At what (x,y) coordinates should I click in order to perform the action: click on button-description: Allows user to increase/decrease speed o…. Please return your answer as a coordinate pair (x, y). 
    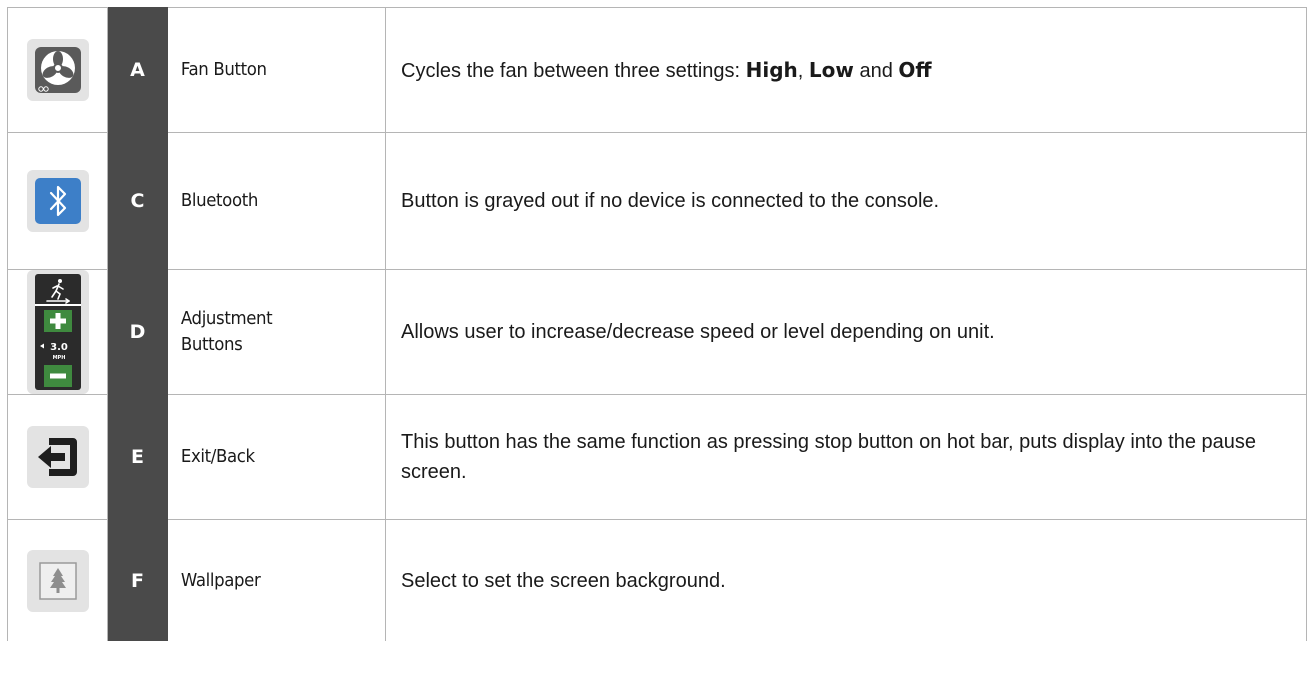
    Looking at the image, I should click on (698, 332).